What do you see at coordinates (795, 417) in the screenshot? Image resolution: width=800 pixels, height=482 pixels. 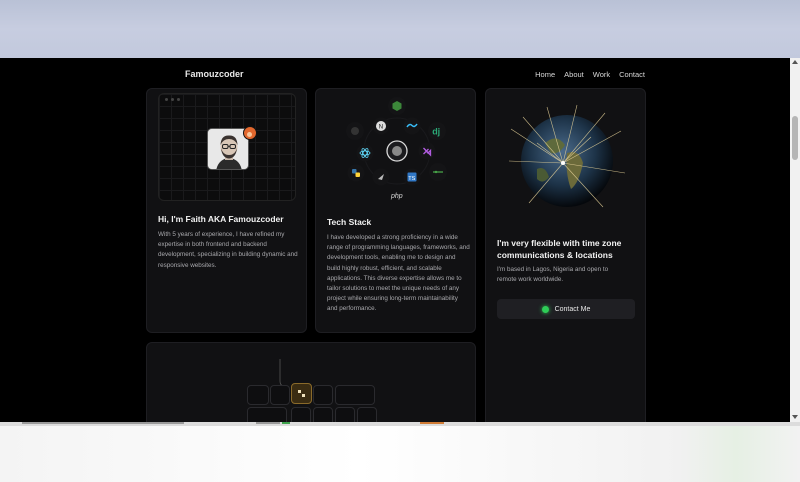 I see `scroll-down-arrow-icon` at bounding box center [795, 417].